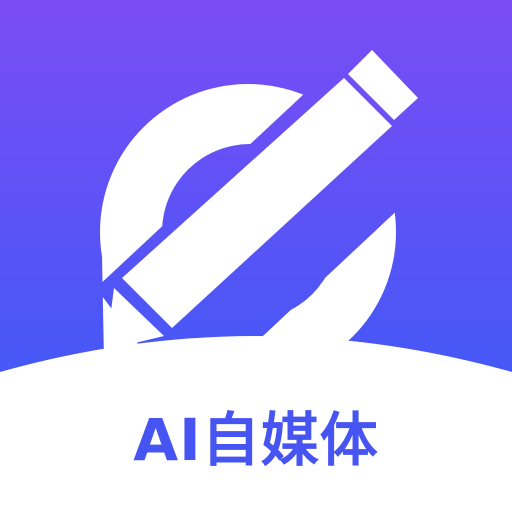  What do you see at coordinates (256, 440) in the screenshot?
I see `app-name-label: AI自媒体` at bounding box center [256, 440].